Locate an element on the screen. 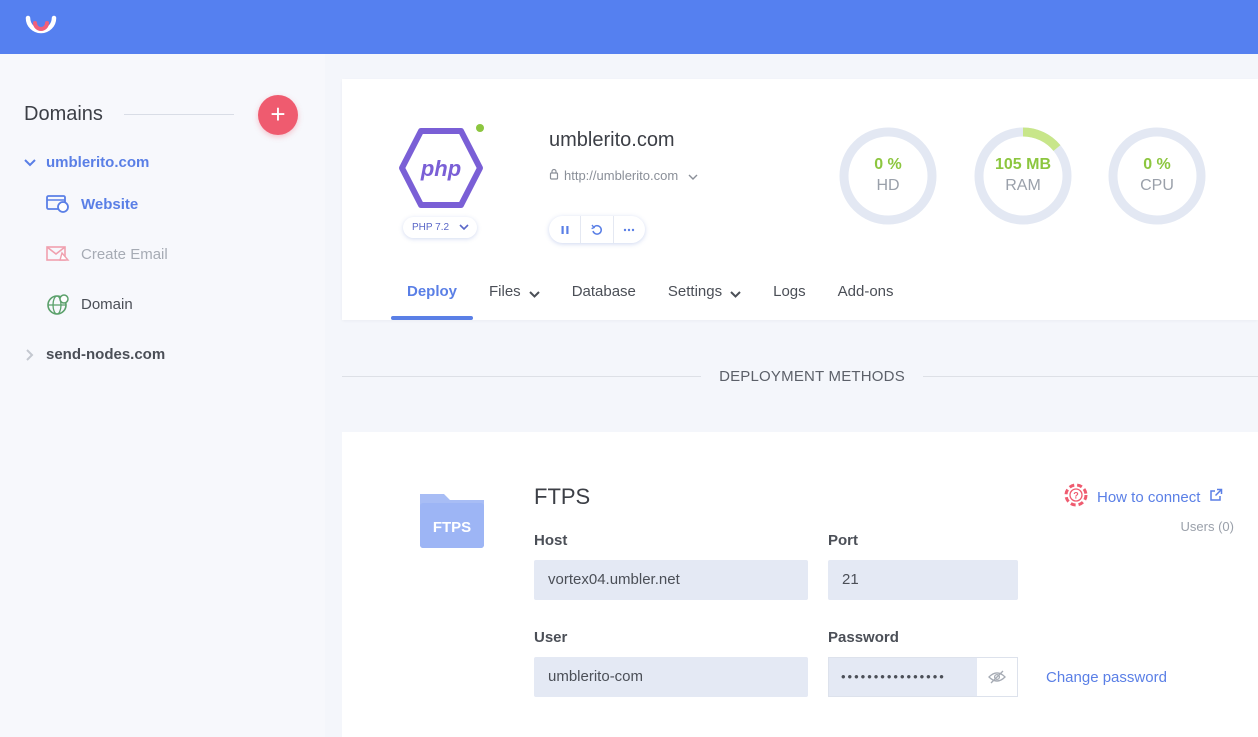  site-url-link: http://umblerito.com is located at coordinates (623, 175).